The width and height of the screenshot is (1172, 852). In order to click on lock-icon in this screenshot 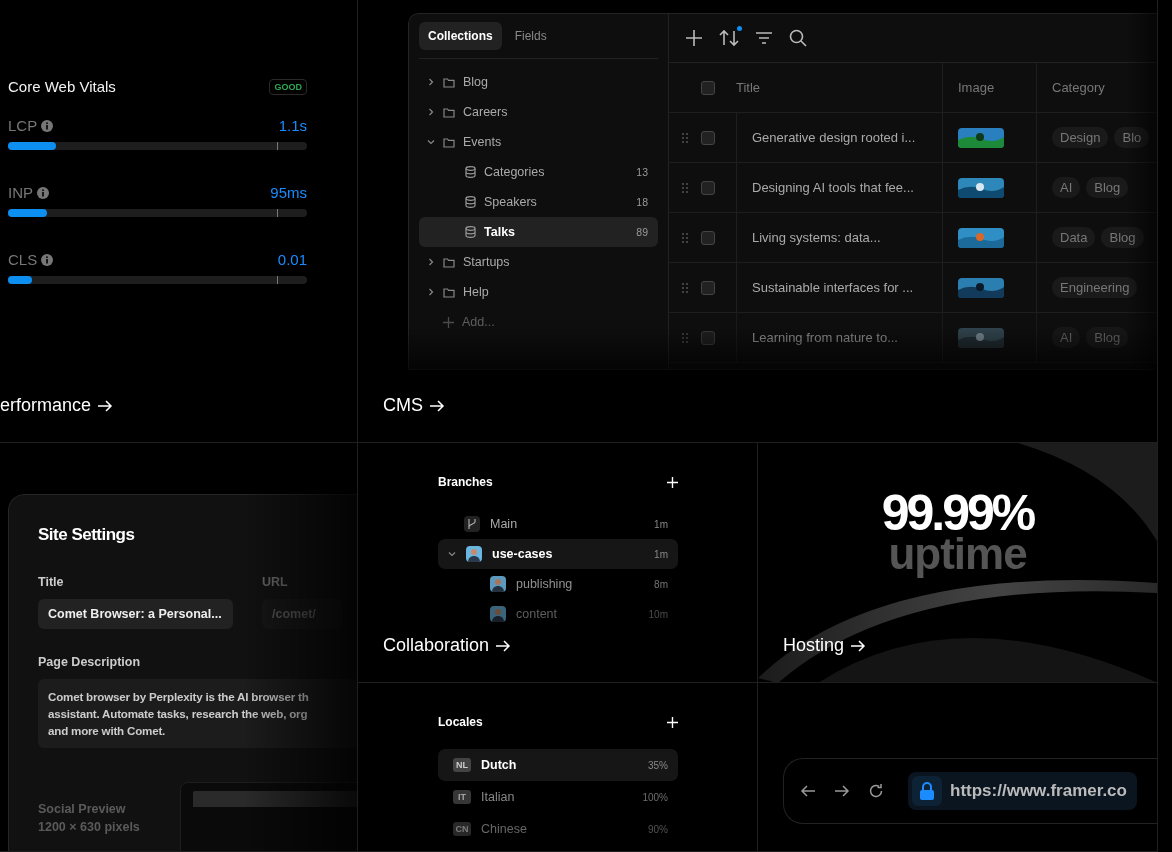, I will do `click(927, 791)`.